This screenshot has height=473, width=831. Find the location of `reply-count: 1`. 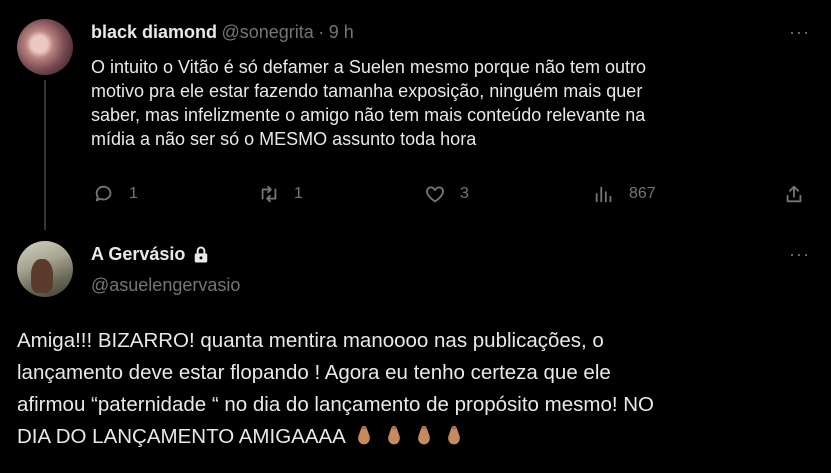

reply-count: 1 is located at coordinates (133, 193).